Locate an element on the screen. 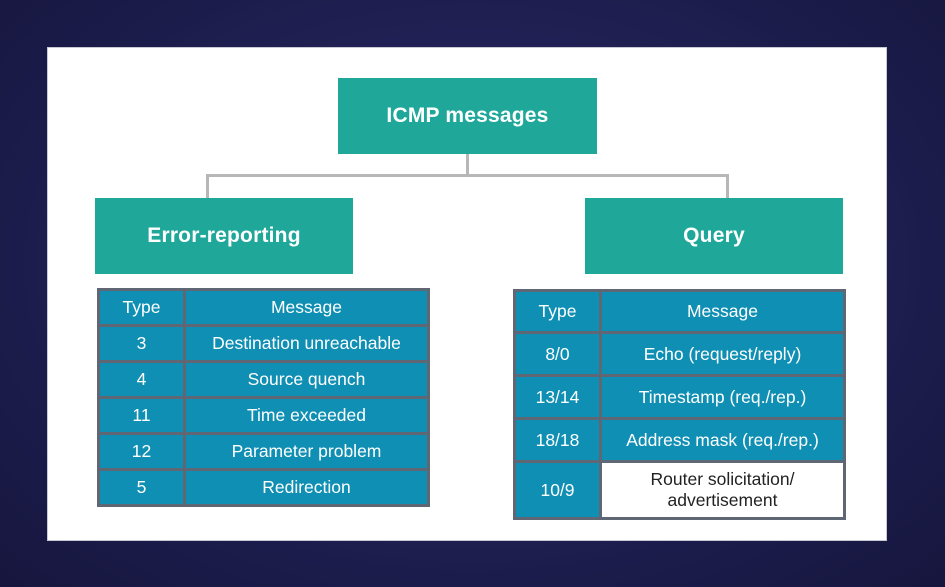 Image resolution: width=945 pixels, height=587 pixels. table-row: 12 Parameter problem is located at coordinates (263, 451).